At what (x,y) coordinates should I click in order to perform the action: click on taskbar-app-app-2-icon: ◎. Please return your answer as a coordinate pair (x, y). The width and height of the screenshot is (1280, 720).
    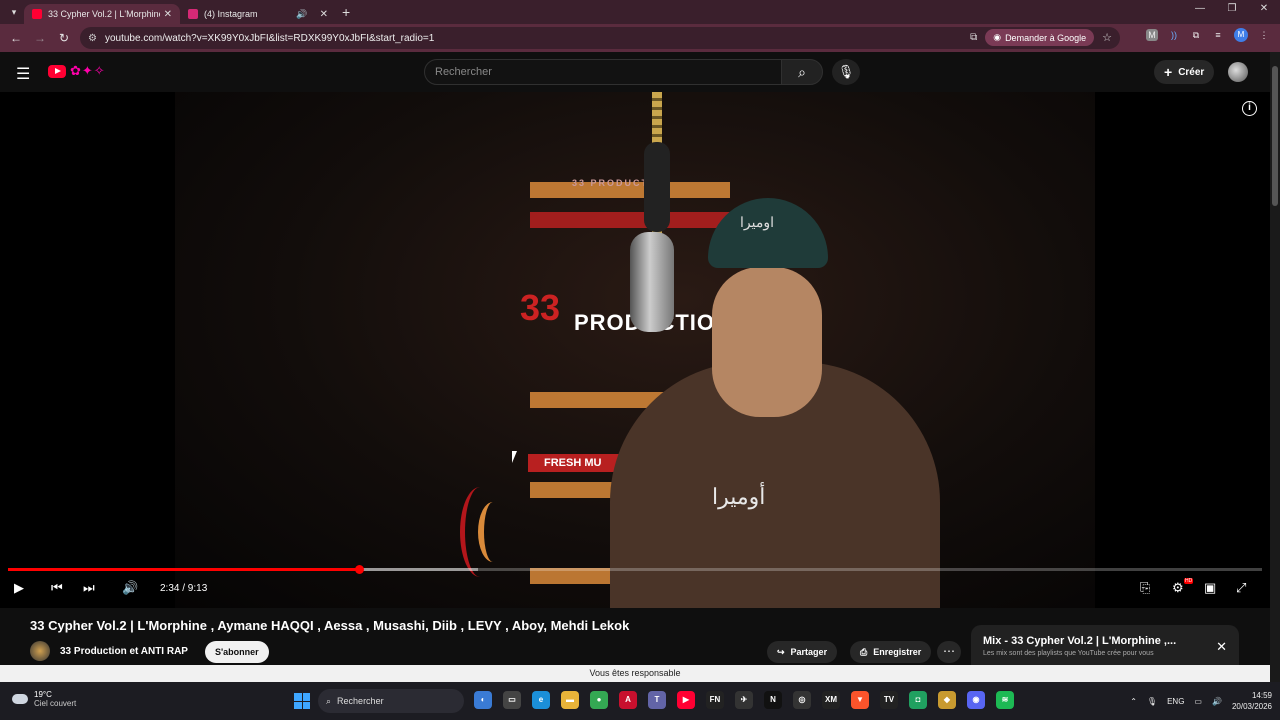
    Looking at the image, I should click on (802, 700).